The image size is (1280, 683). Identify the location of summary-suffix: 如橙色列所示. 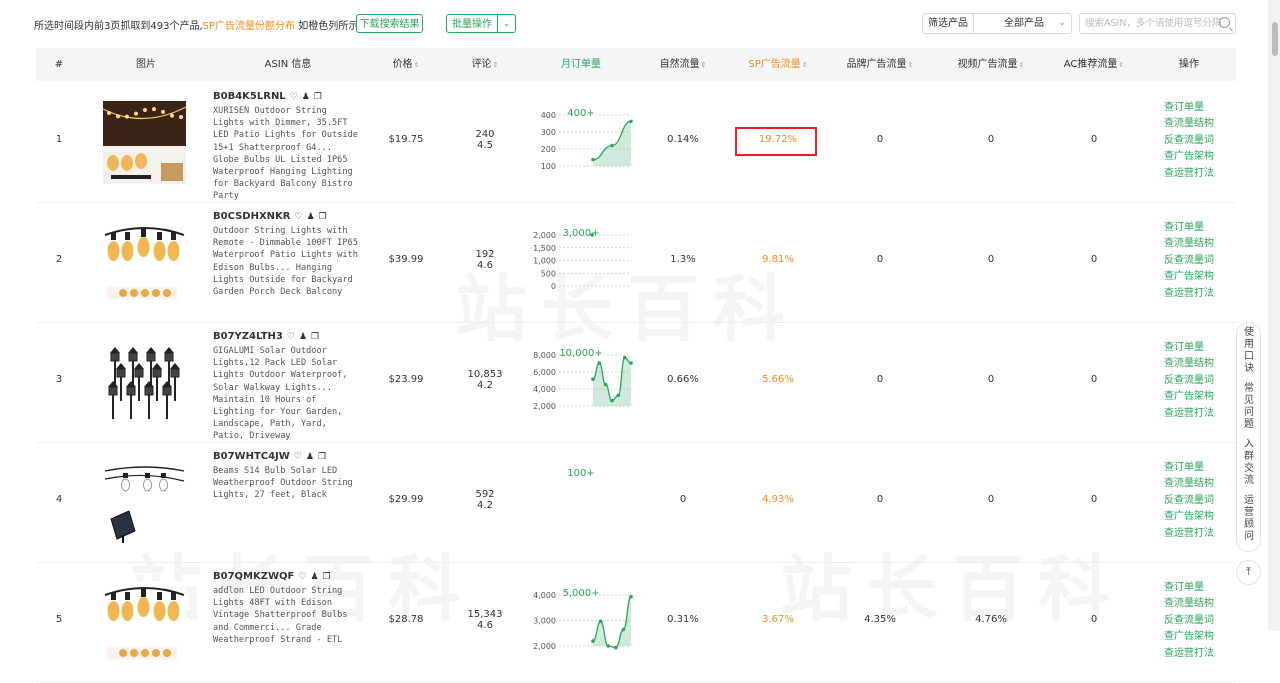
(327, 26).